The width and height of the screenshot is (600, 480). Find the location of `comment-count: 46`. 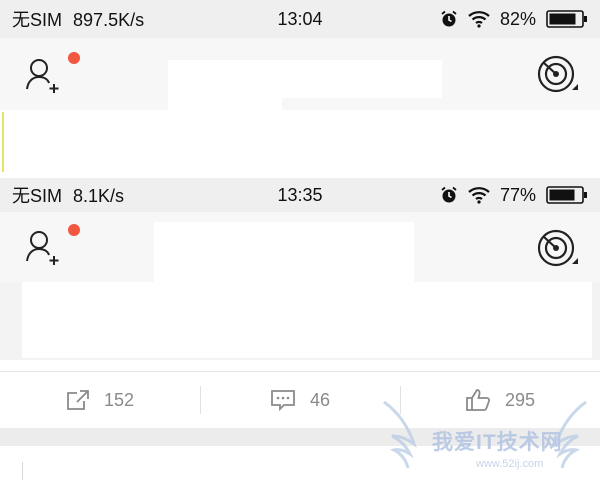

comment-count: 46 is located at coordinates (320, 399).